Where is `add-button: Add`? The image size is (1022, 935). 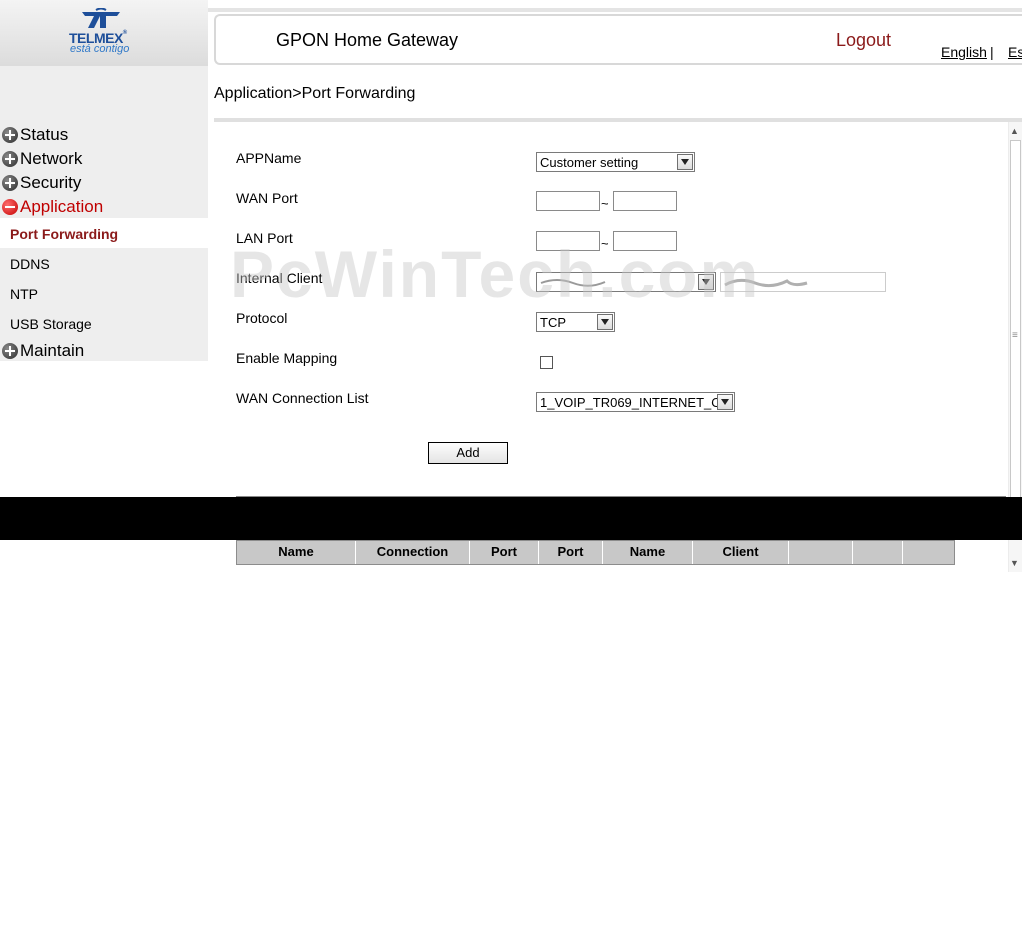
add-button: Add is located at coordinates (468, 453).